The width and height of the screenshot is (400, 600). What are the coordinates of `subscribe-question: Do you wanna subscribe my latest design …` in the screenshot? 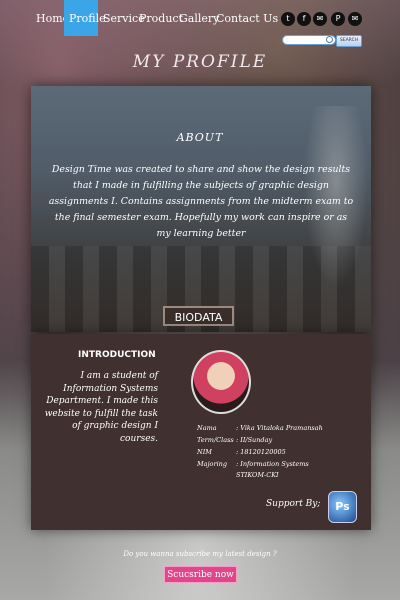 It's located at (200, 554).